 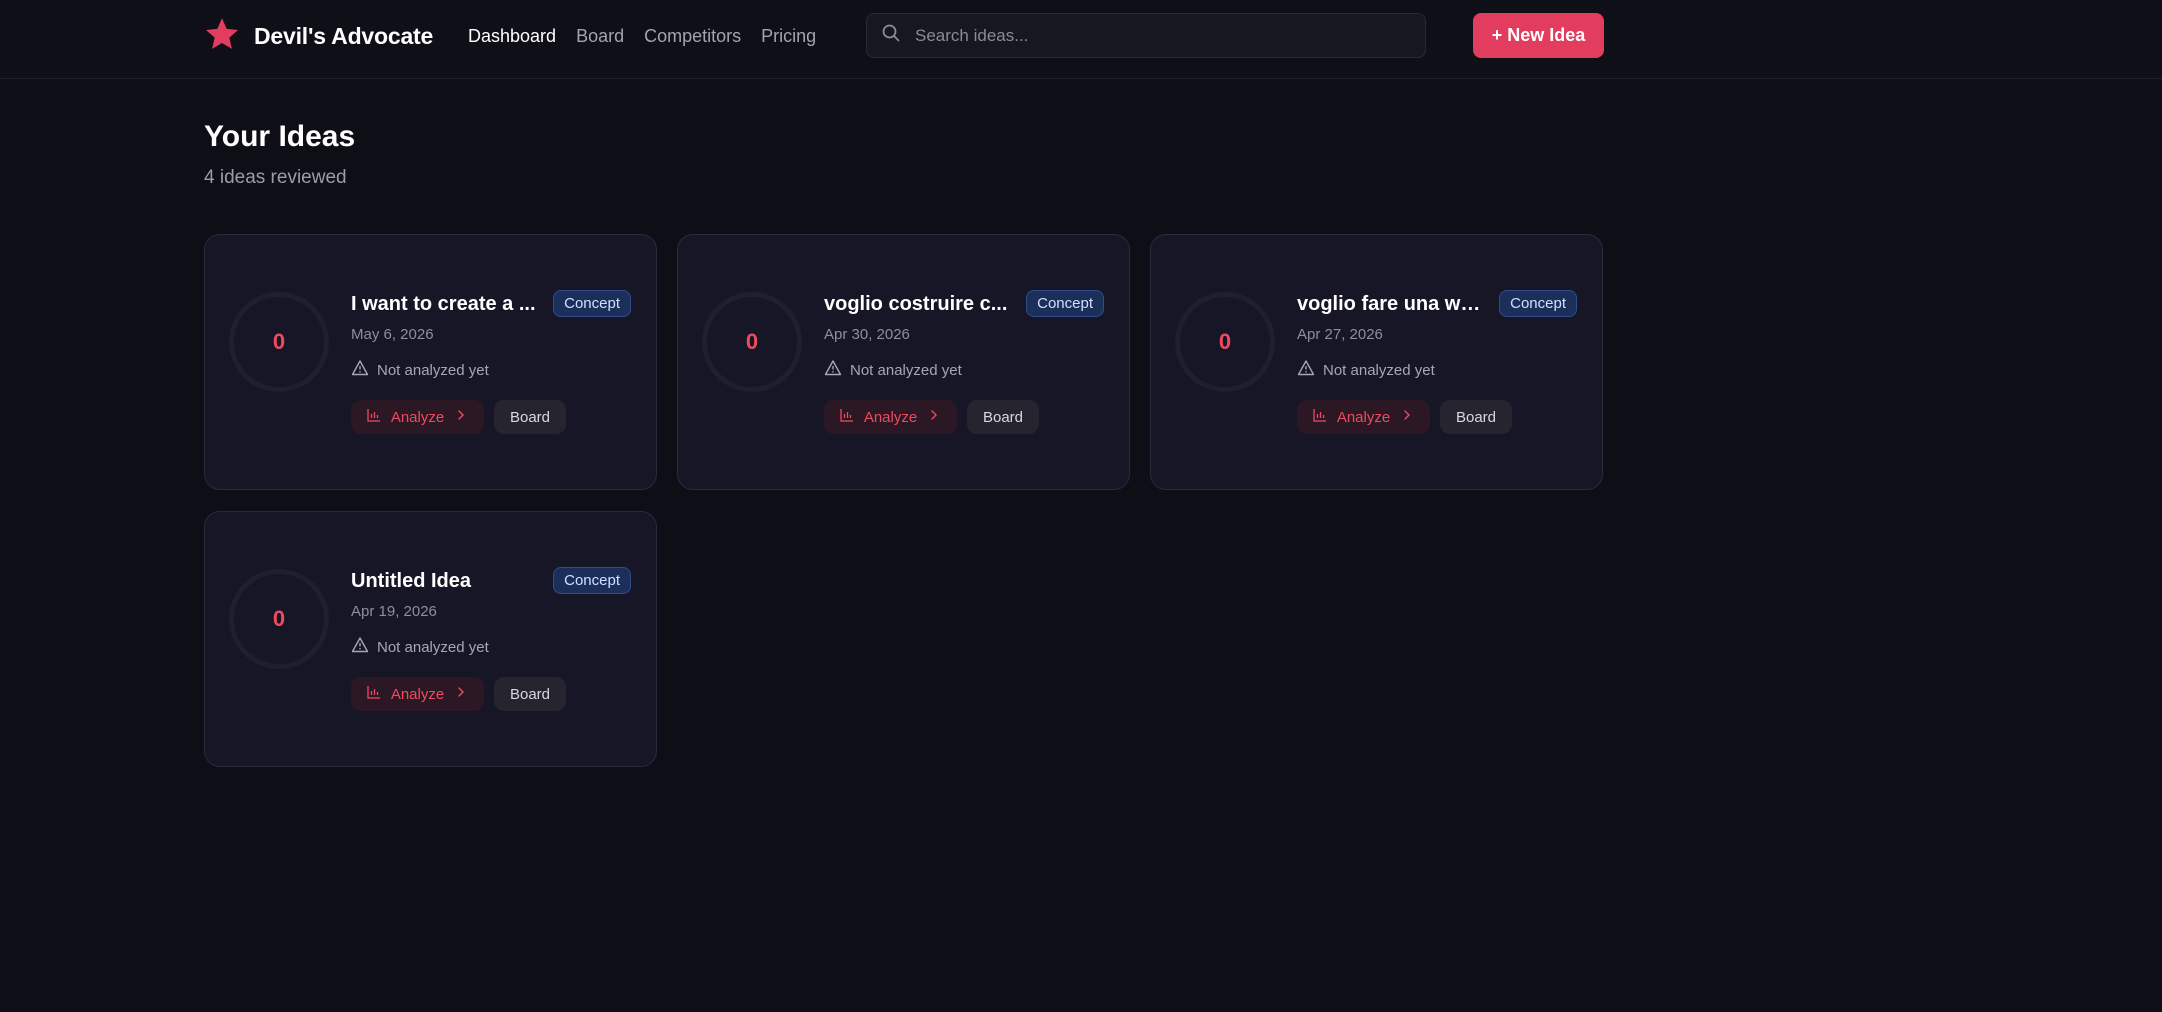 What do you see at coordinates (1155, 35) in the screenshot?
I see `search-input` at bounding box center [1155, 35].